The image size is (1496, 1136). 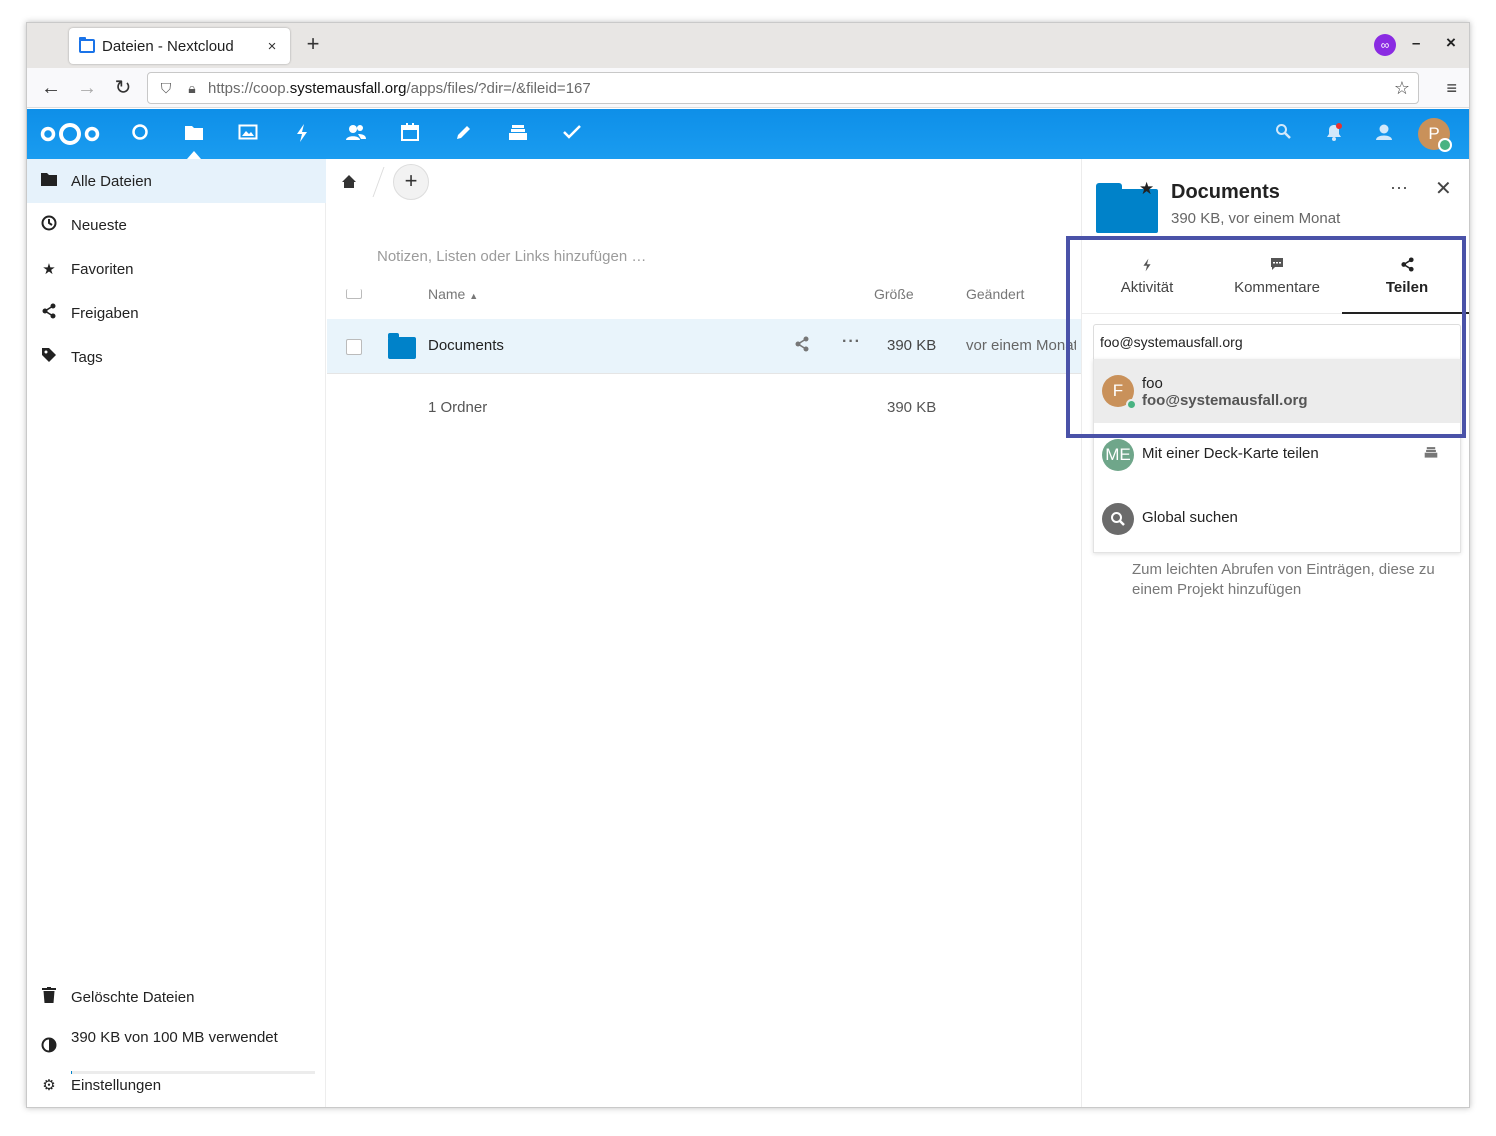 What do you see at coordinates (1225, 400) in the screenshot?
I see `suggestion-subtitle: foo@systemausfall.org` at bounding box center [1225, 400].